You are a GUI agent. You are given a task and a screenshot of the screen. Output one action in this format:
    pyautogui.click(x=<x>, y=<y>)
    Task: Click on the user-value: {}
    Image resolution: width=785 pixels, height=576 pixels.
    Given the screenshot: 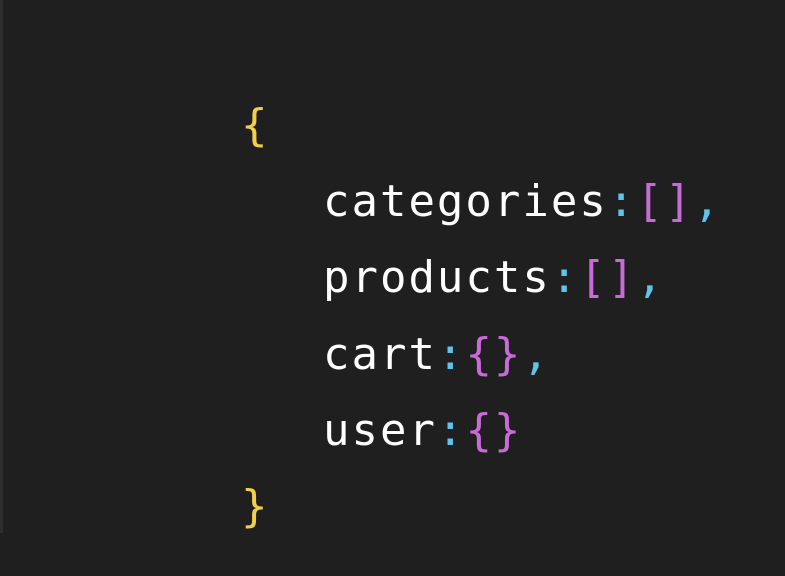 What is the action you would take?
    pyautogui.click(x=494, y=430)
    